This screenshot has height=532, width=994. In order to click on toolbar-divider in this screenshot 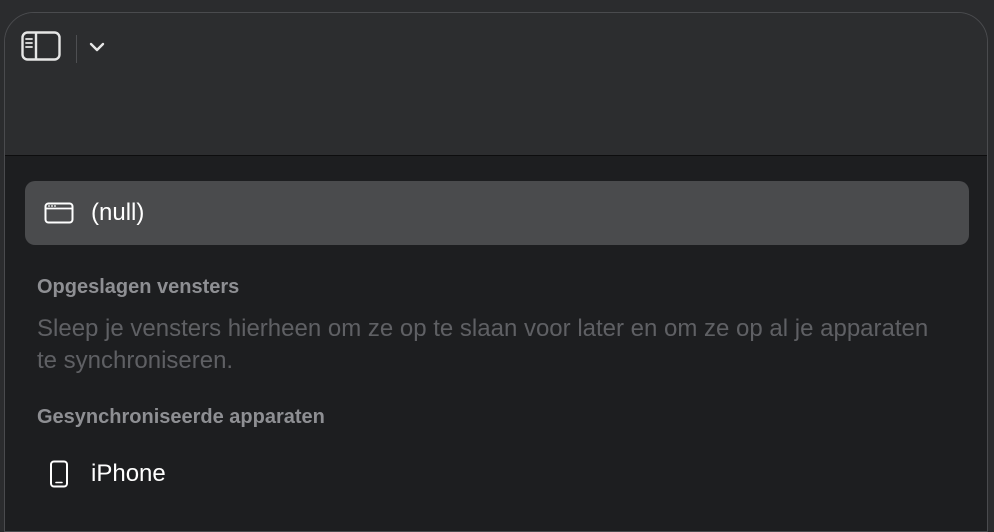, I will do `click(76, 49)`.